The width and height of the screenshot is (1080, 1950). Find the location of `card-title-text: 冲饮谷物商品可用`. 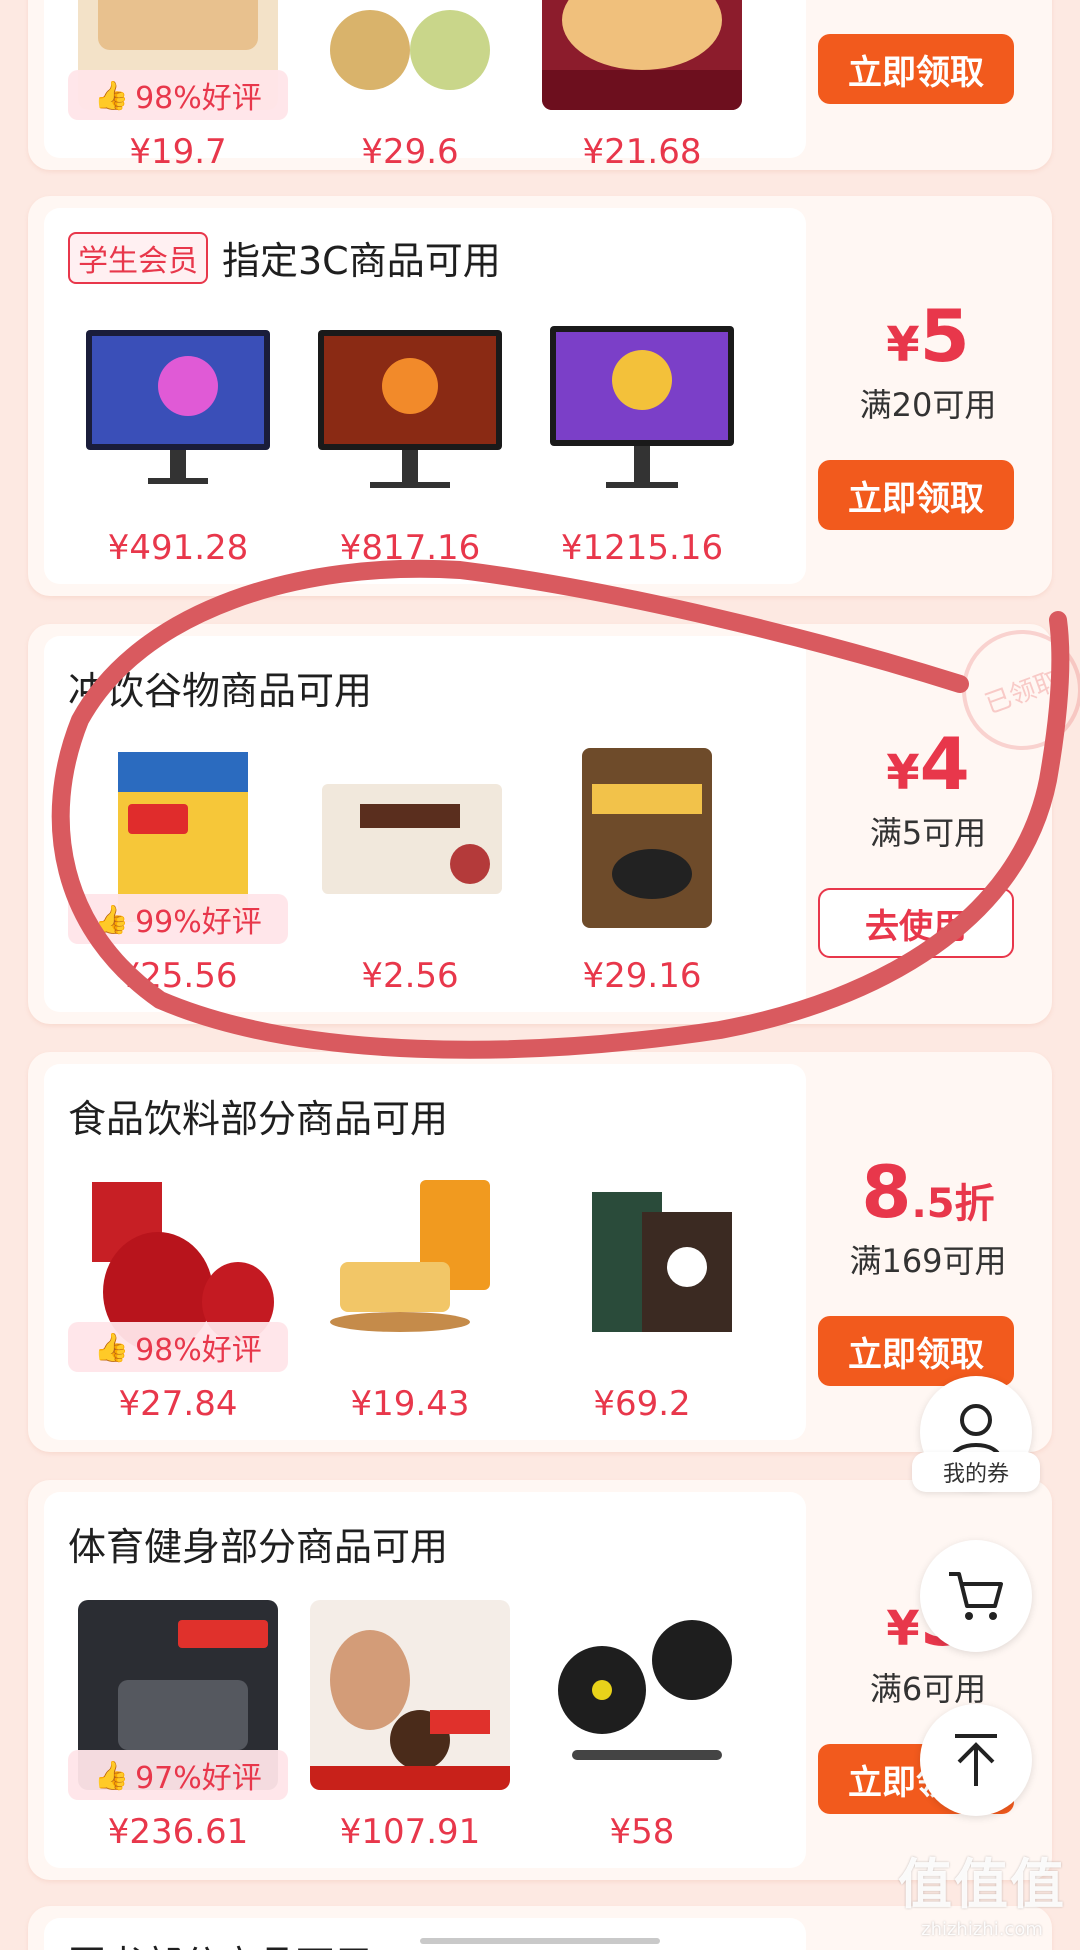

card-title-text: 冲饮谷物商品可用 is located at coordinates (220, 691).